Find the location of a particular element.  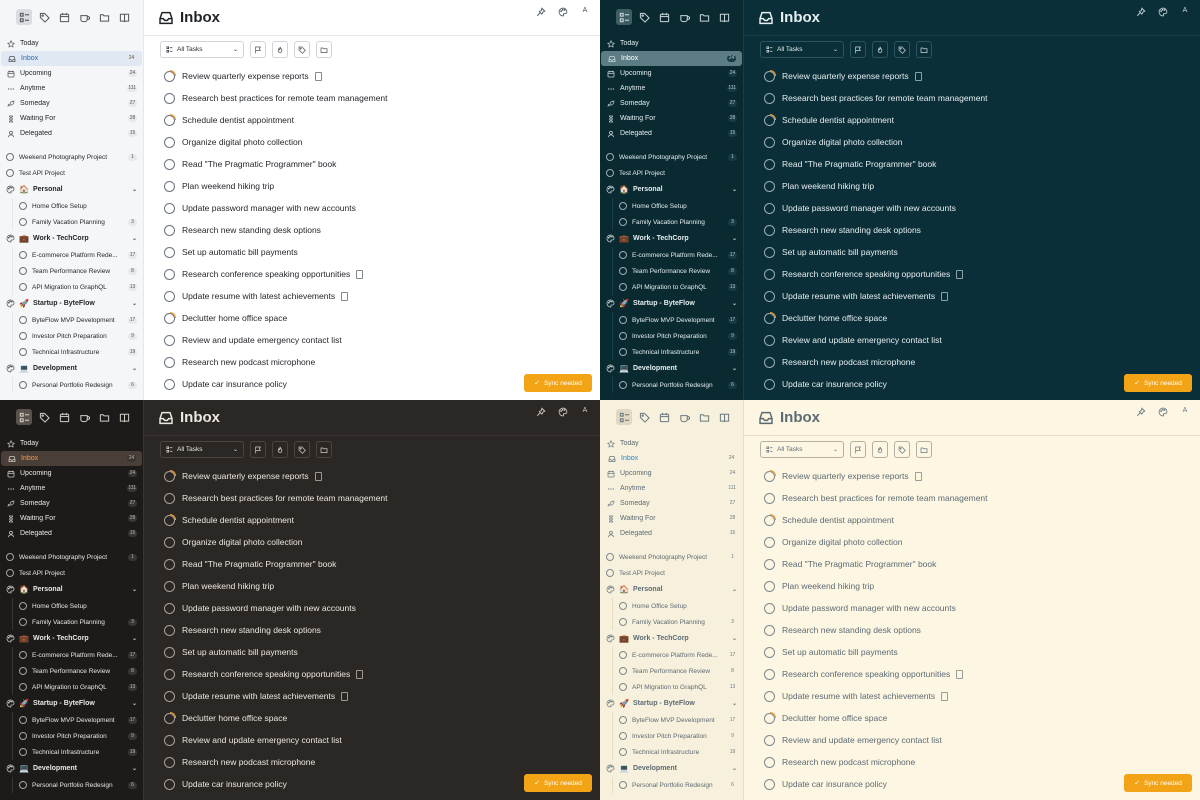

project-item: Home Office Setup is located at coordinates (678, 606).